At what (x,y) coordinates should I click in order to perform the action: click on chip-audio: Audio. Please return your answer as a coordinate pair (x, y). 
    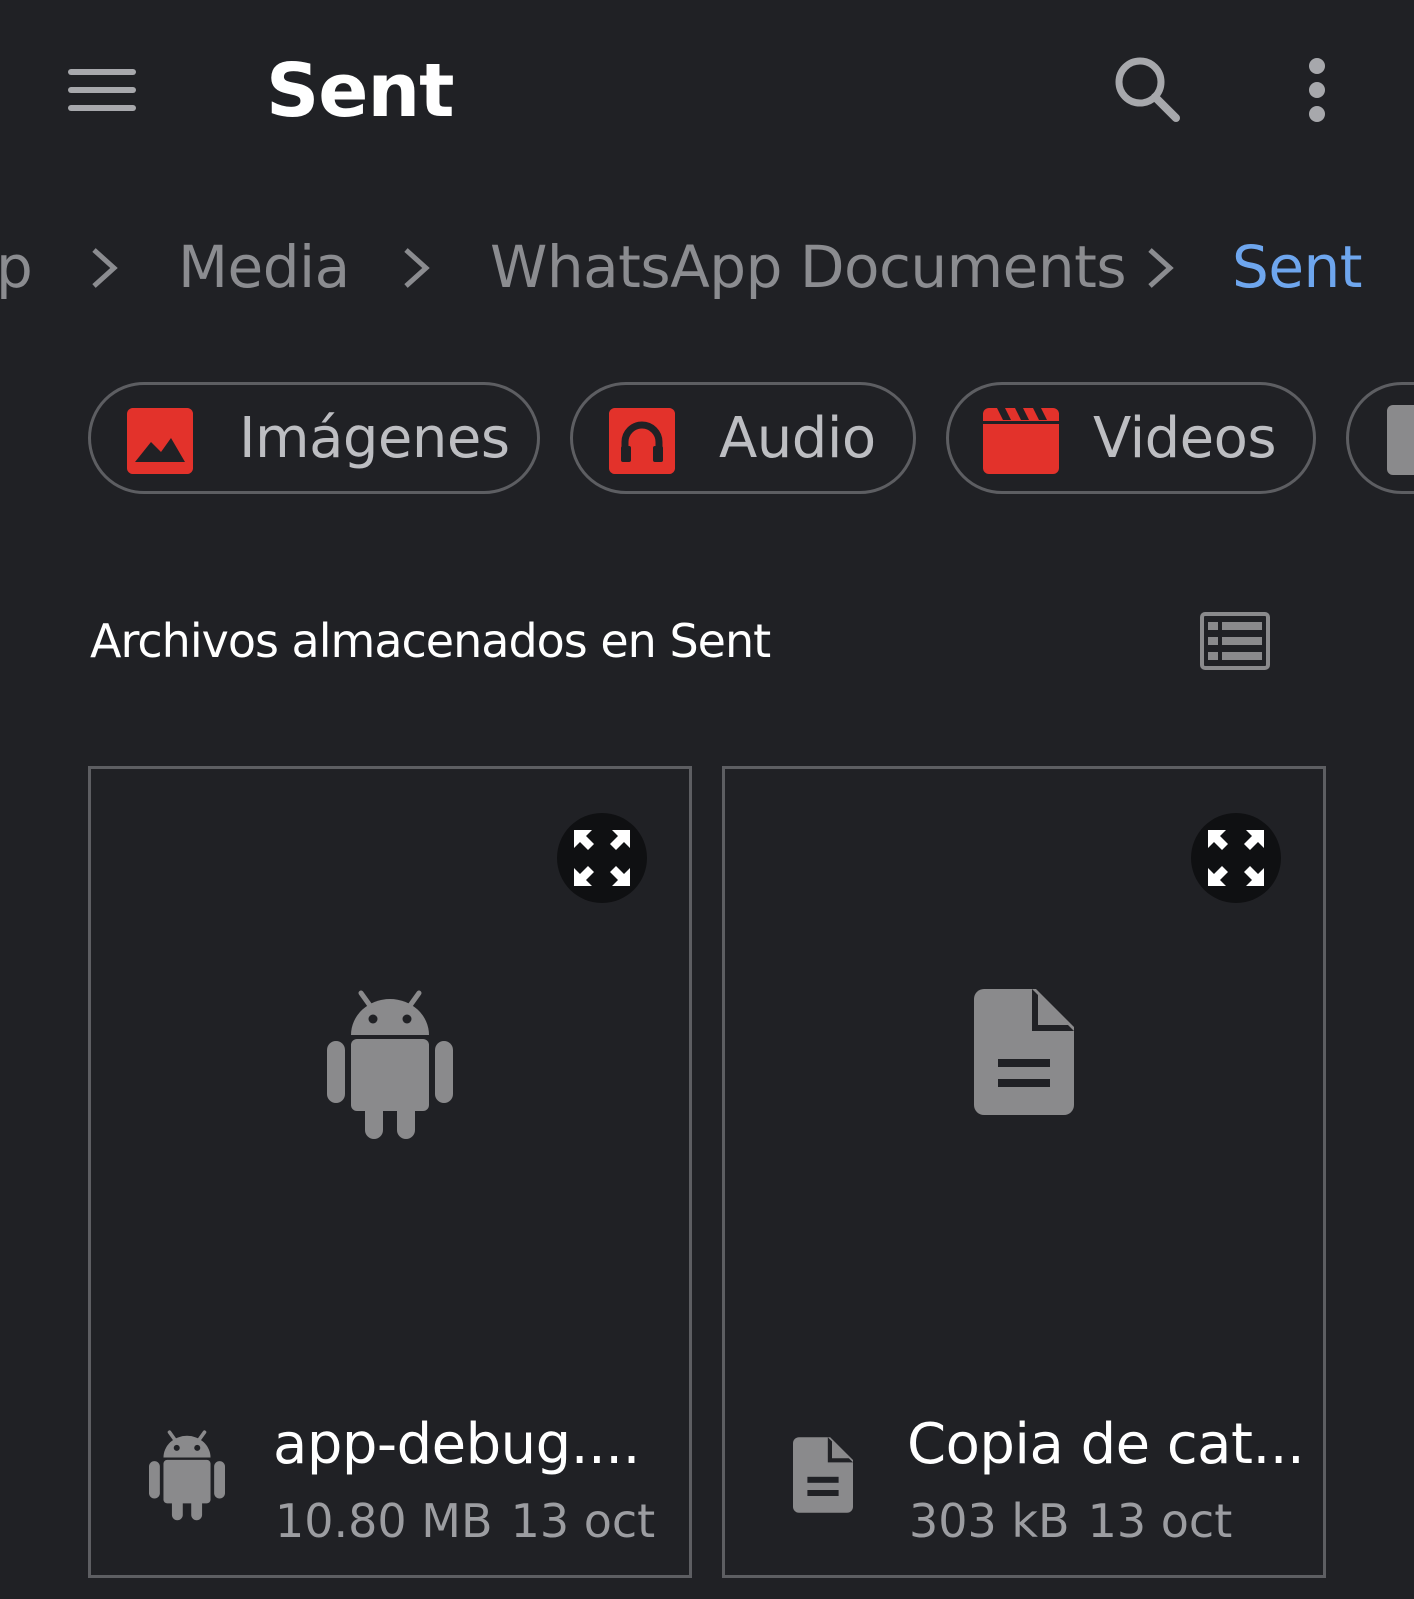
    Looking at the image, I should click on (743, 438).